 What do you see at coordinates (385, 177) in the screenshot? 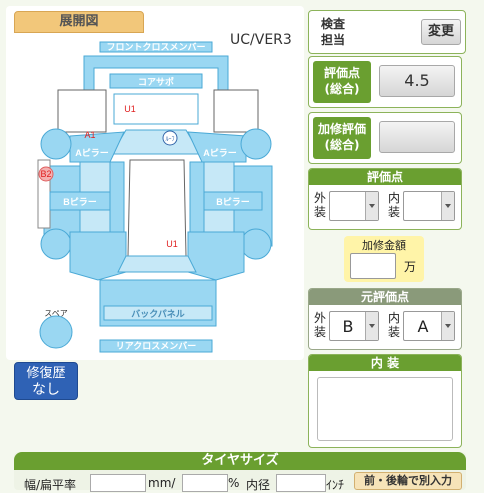
I see `score-header: 評価点` at bounding box center [385, 177].